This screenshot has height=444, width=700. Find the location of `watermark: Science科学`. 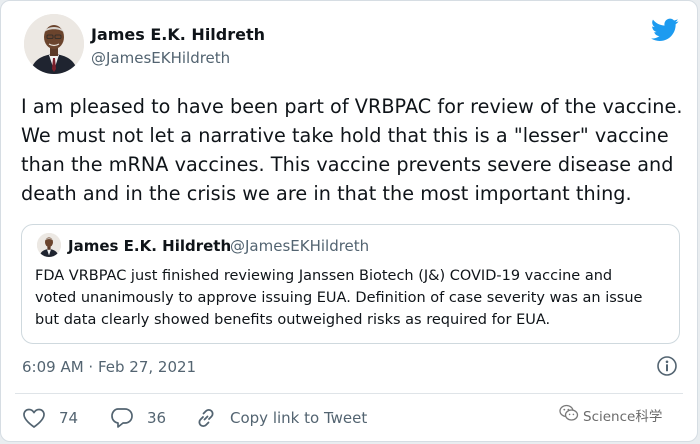

watermark: Science科学 is located at coordinates (611, 415).